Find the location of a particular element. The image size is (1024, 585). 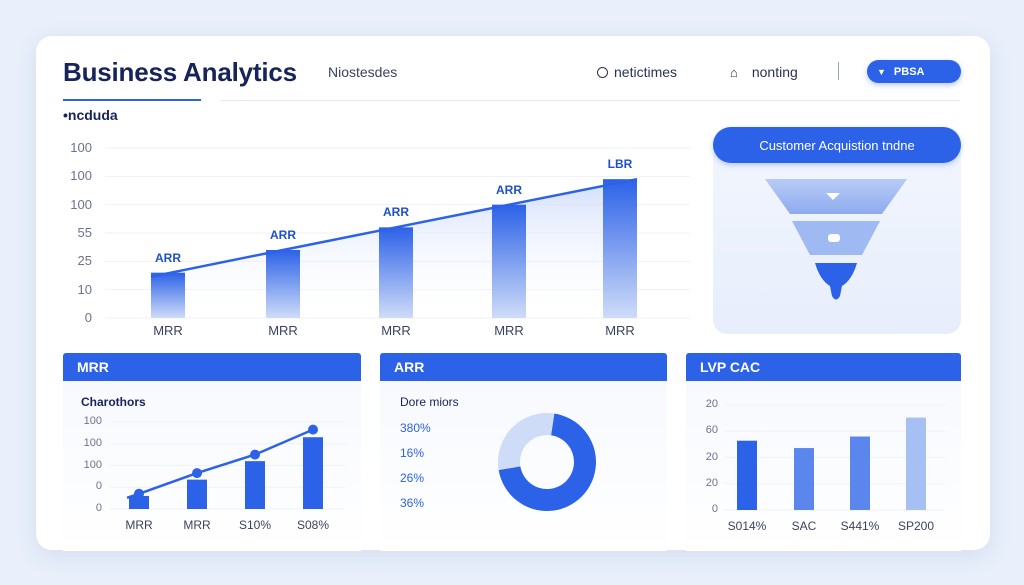

arrow-down-icon: ▼ is located at coordinates (881, 71).